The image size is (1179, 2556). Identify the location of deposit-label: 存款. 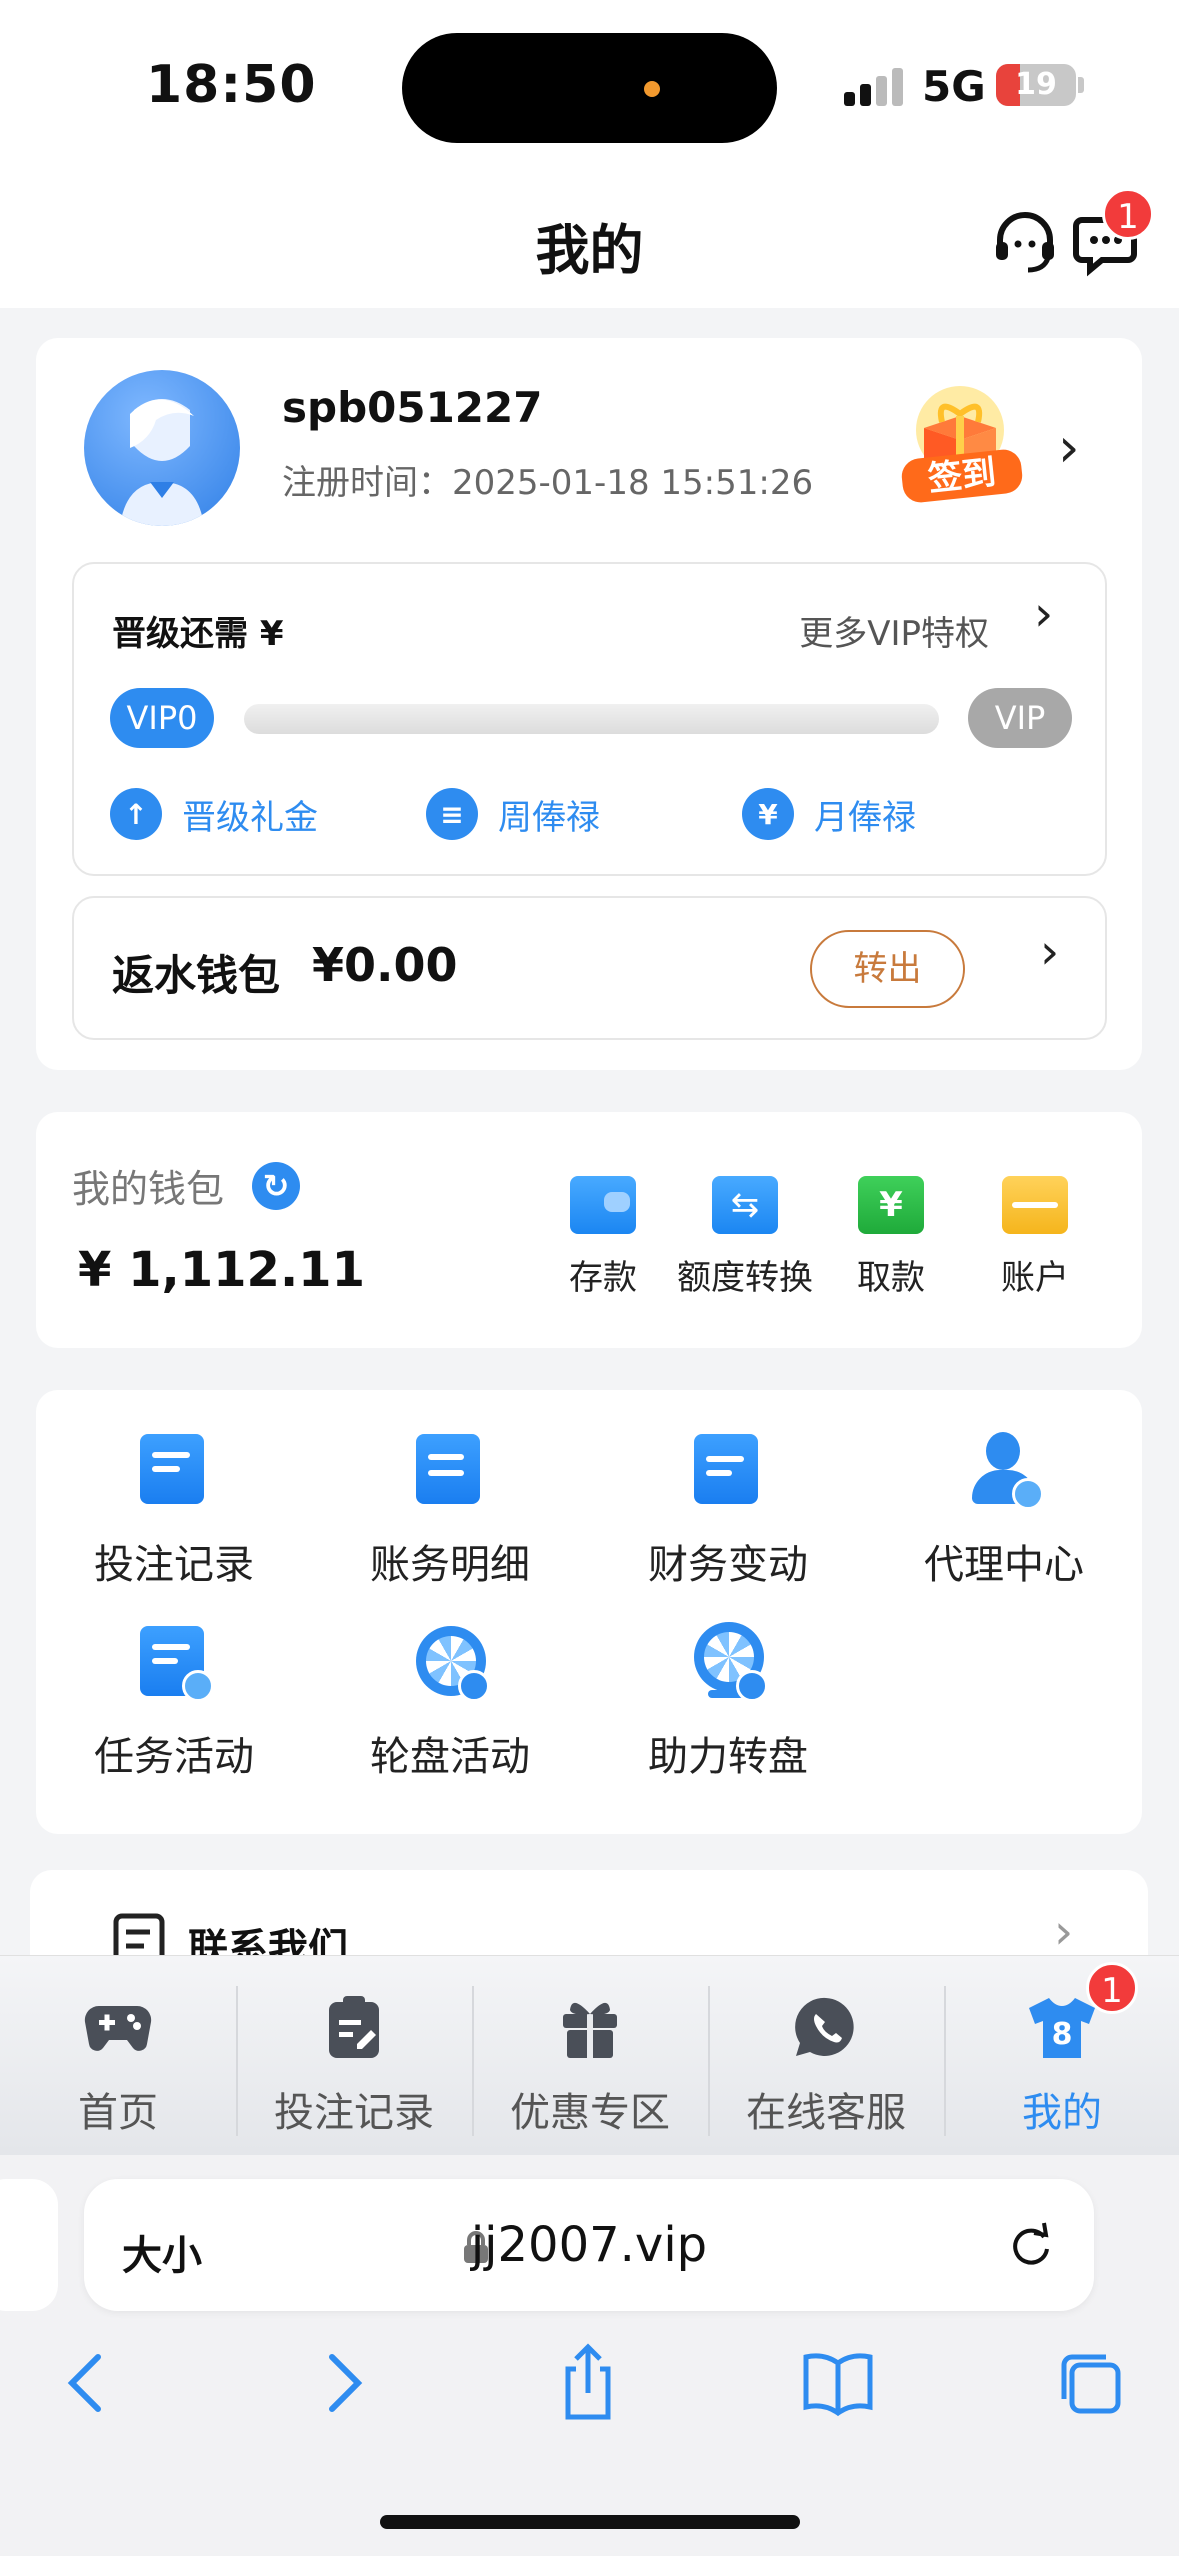
(603, 1278).